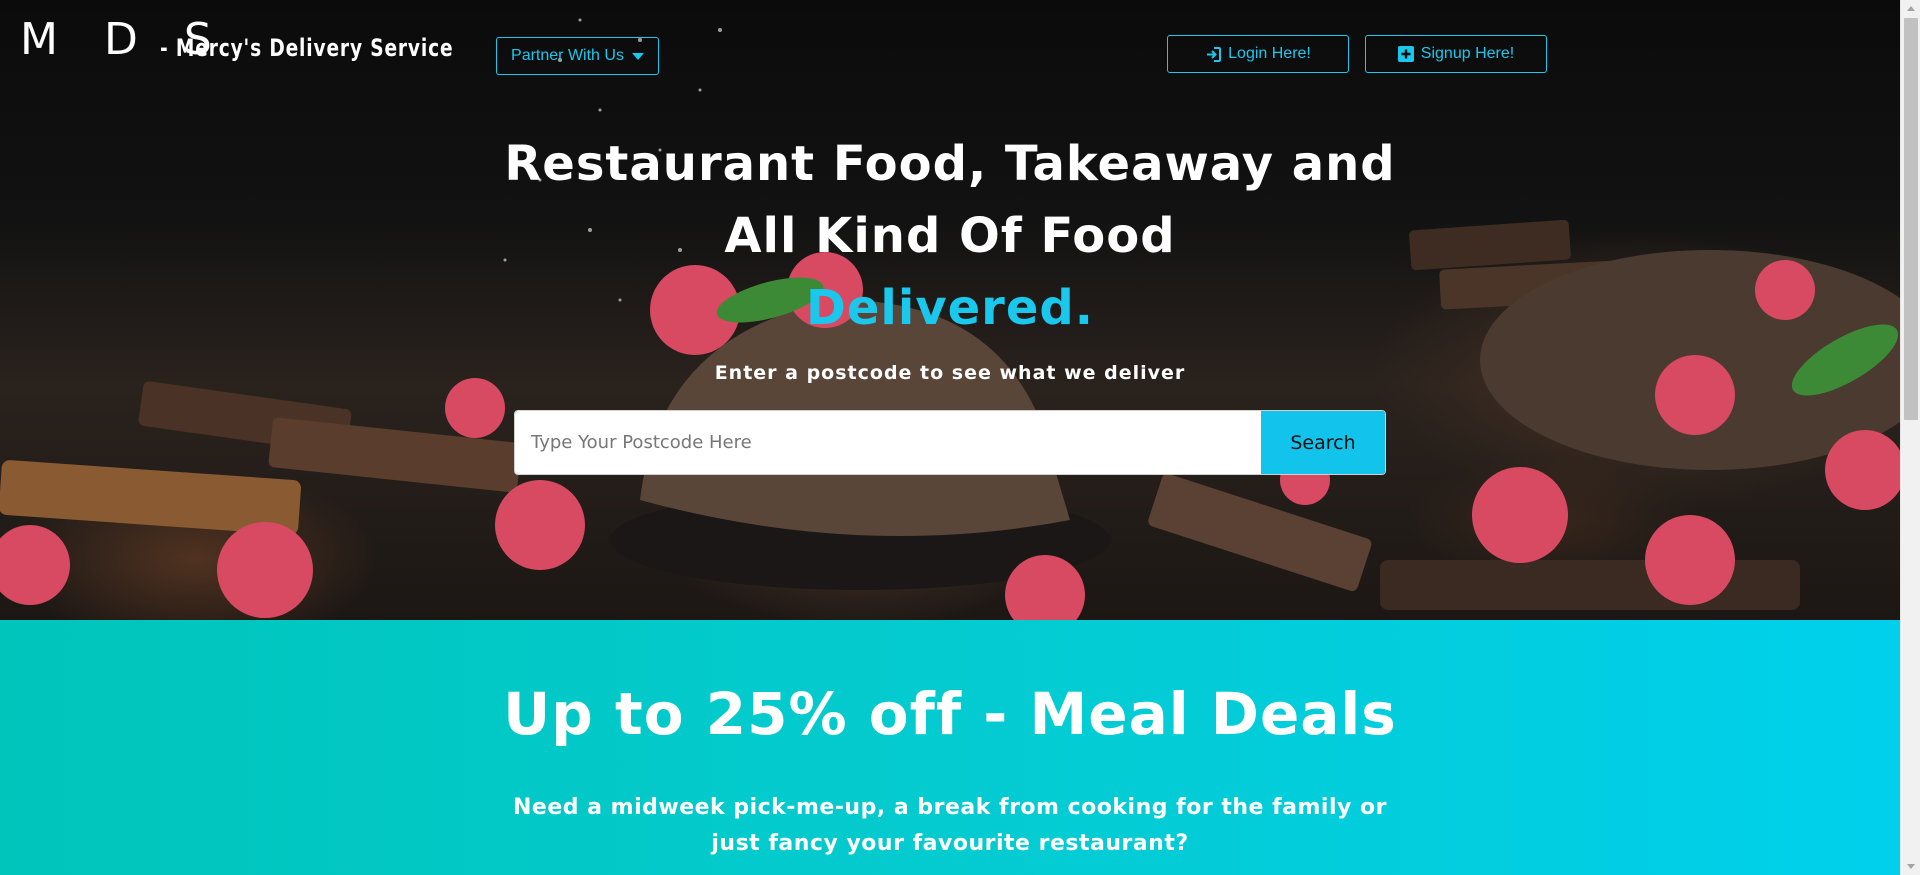 This screenshot has width=1920, height=875. I want to click on vertical-scrollbar, so click(1910, 437).